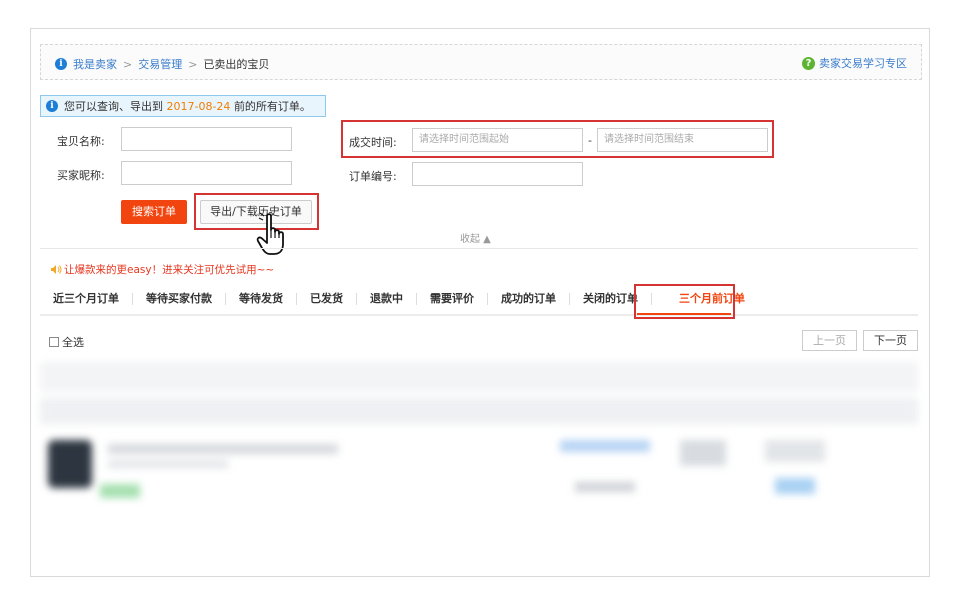 Image resolution: width=960 pixels, height=607 pixels. What do you see at coordinates (557, 139) in the screenshot?
I see `highlight-box-deal-time` at bounding box center [557, 139].